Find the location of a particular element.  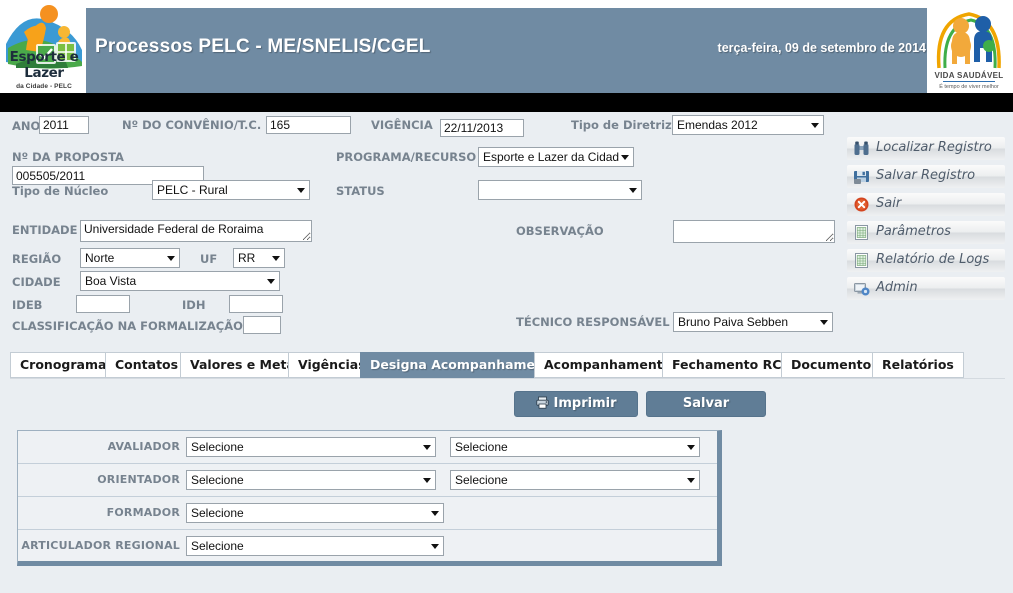

tipo-diretriz-select: Emendas 2012 is located at coordinates (748, 125).